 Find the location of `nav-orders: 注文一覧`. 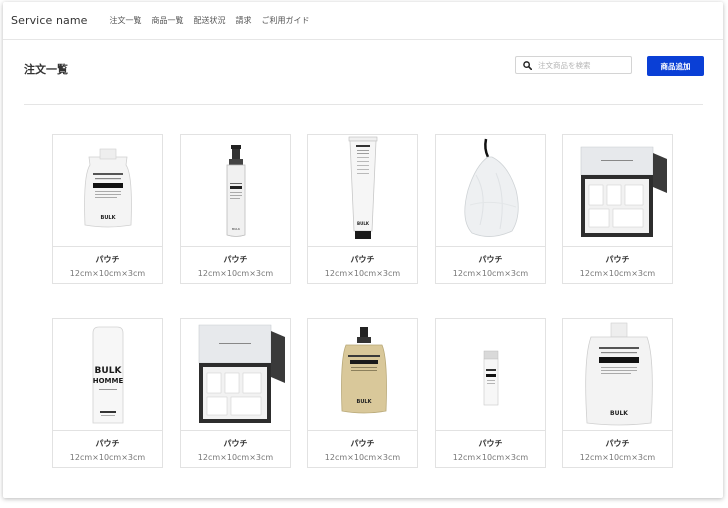

nav-orders: 注文一覧 is located at coordinates (126, 20).